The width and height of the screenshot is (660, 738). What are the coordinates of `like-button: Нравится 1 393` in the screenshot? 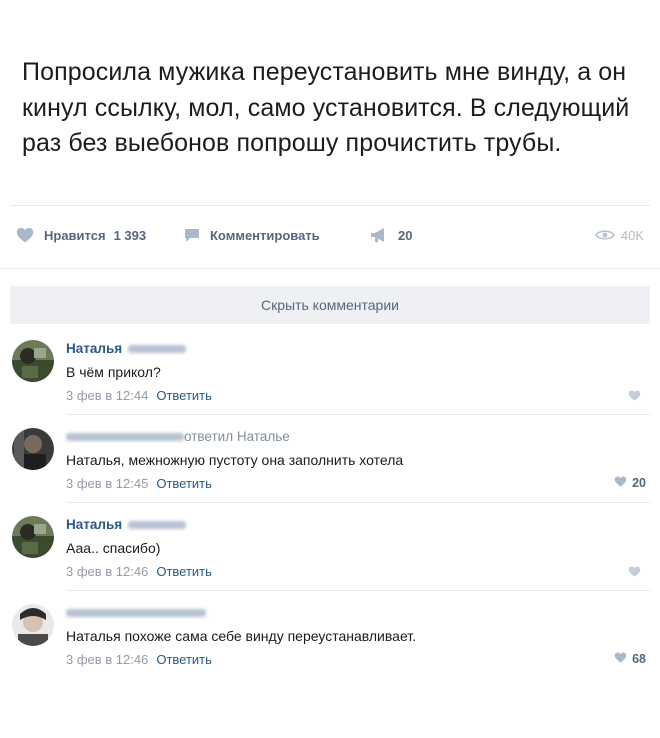 It's located at (81, 235).